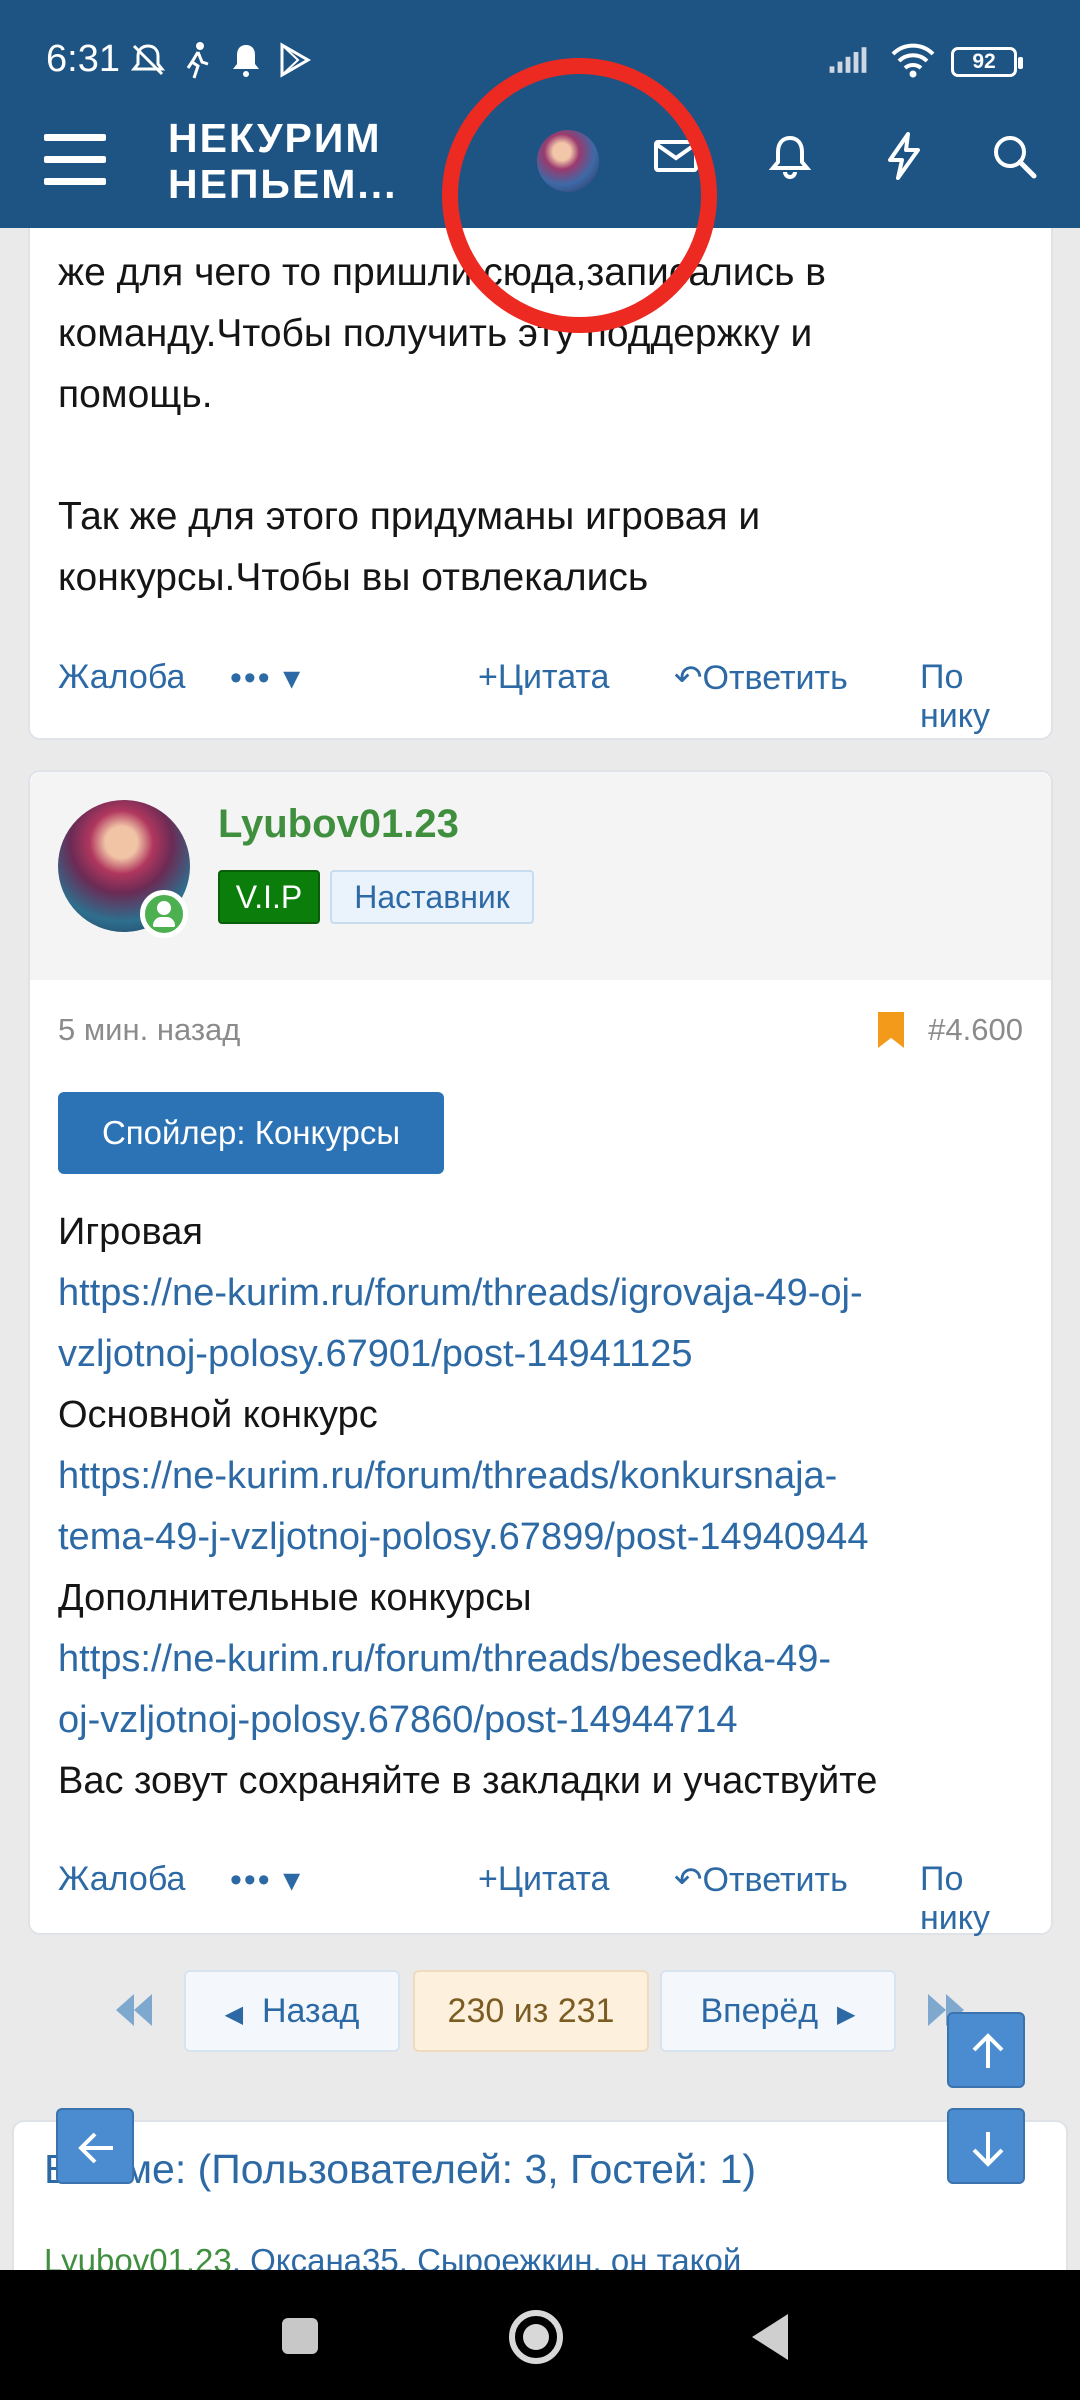 The image size is (1080, 2400). What do you see at coordinates (891, 1030) in the screenshot?
I see `bookmark-icon` at bounding box center [891, 1030].